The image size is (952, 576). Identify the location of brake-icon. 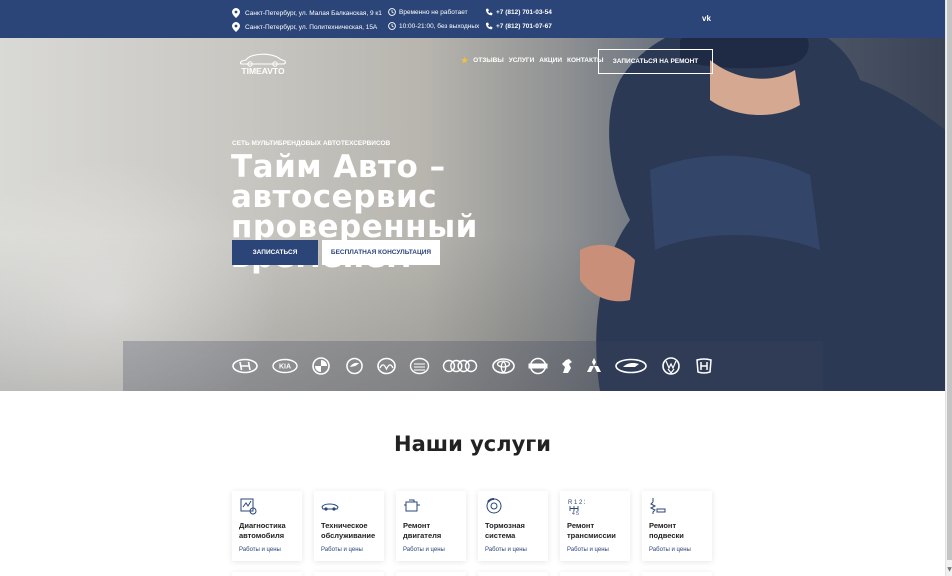
(494, 506).